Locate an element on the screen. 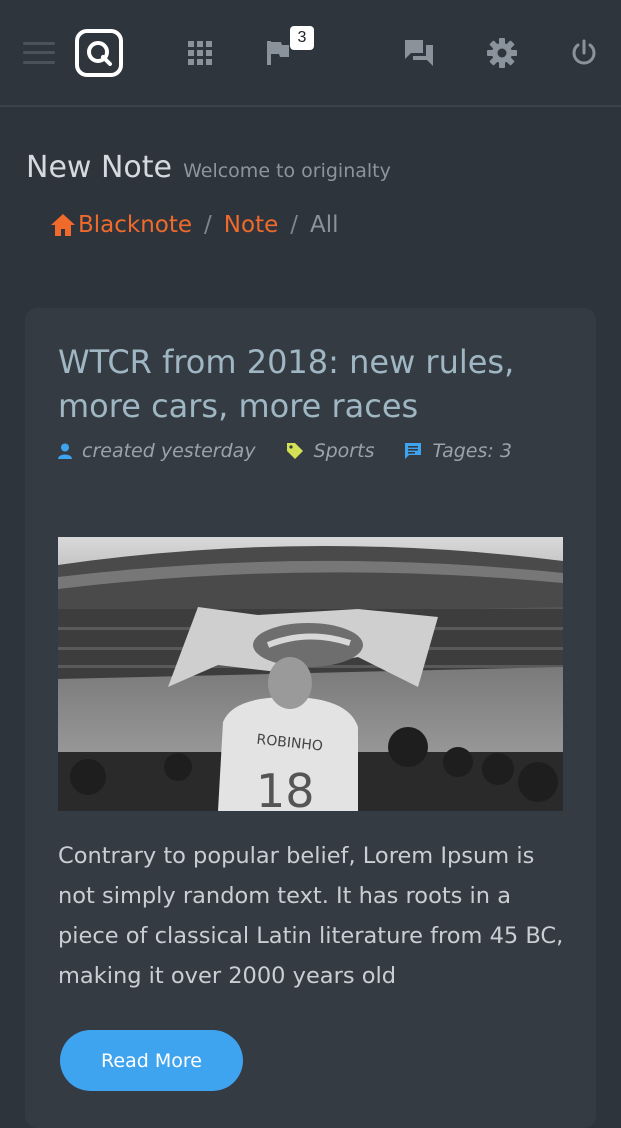  gear-icon is located at coordinates (502, 52).